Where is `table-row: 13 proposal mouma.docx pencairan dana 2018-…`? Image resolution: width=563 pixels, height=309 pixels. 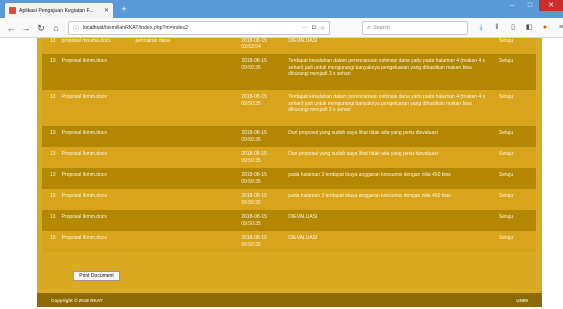
table-row: 13 proposal mouma.docx pencairan dana 2018-… is located at coordinates (289, 46).